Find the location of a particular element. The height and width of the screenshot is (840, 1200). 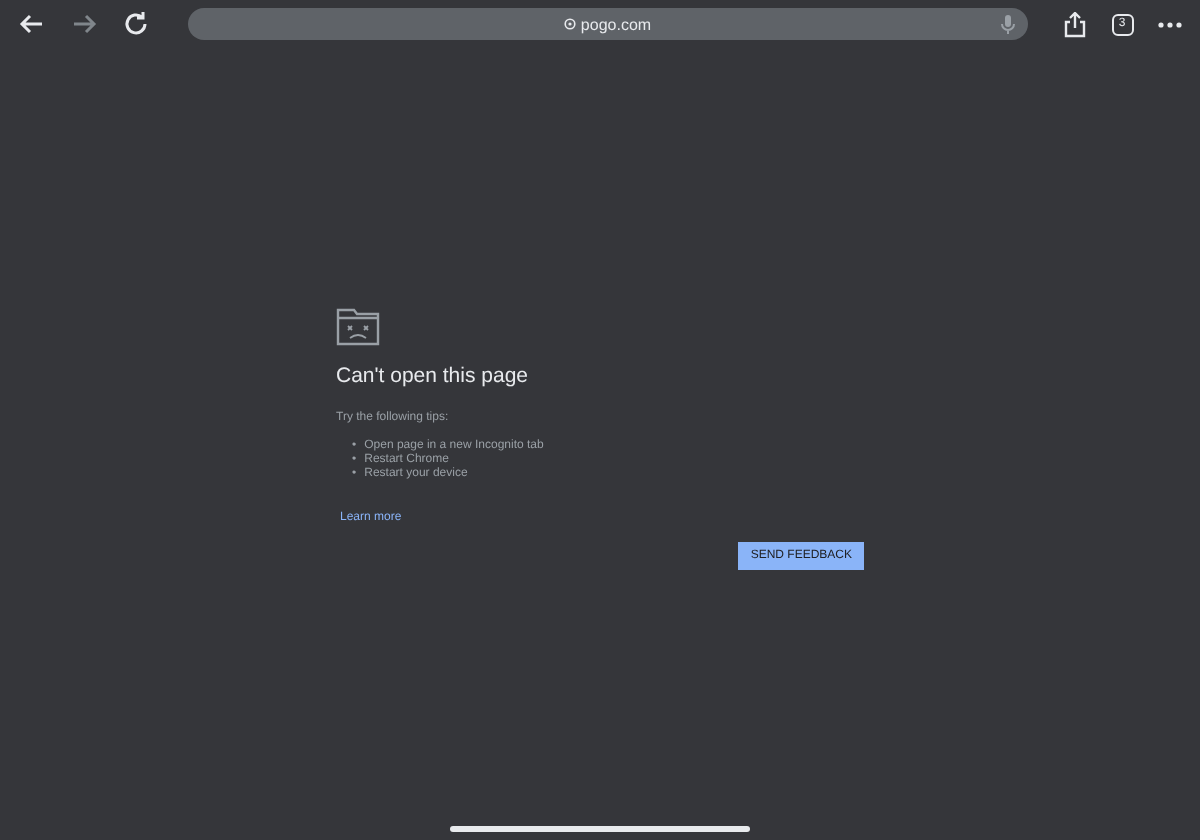

more-icon is located at coordinates (1170, 24).